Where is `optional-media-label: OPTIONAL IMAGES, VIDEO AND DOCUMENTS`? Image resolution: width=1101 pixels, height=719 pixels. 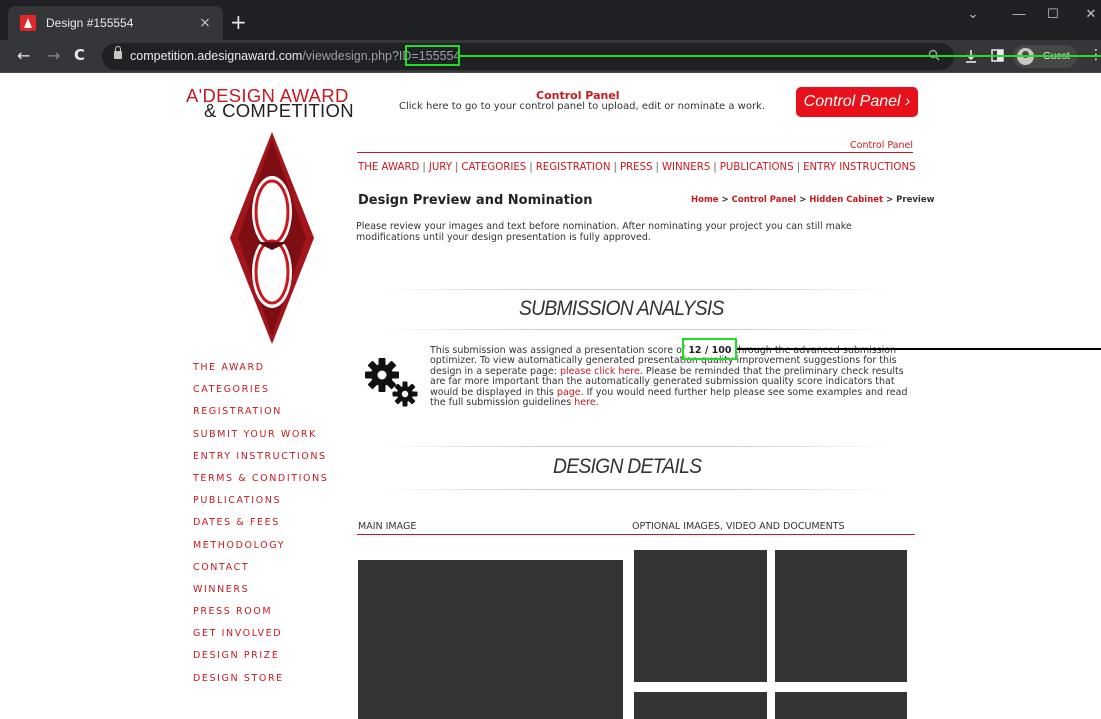
optional-media-label: OPTIONAL IMAGES, VIDEO AND DOCUMENTS is located at coordinates (738, 526).